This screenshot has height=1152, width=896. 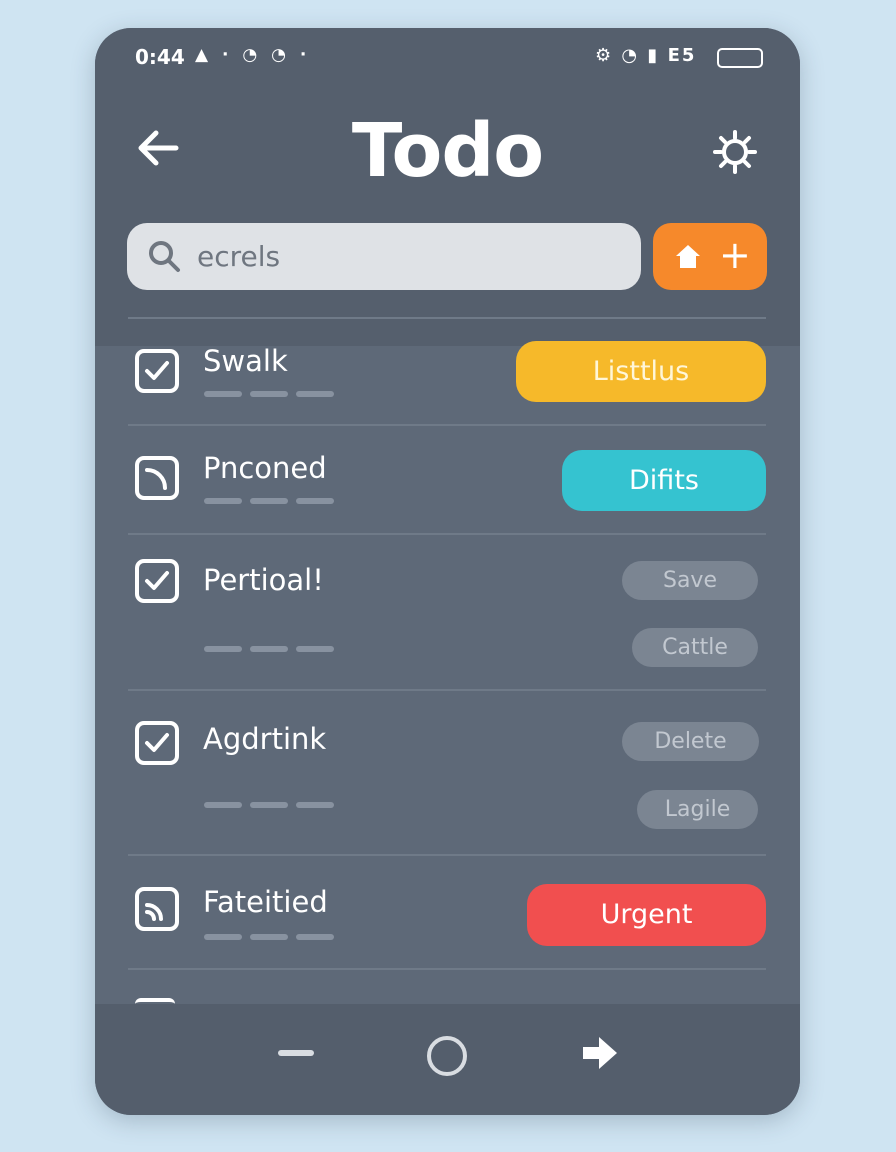 I want to click on back-arrow-icon, so click(x=158, y=148).